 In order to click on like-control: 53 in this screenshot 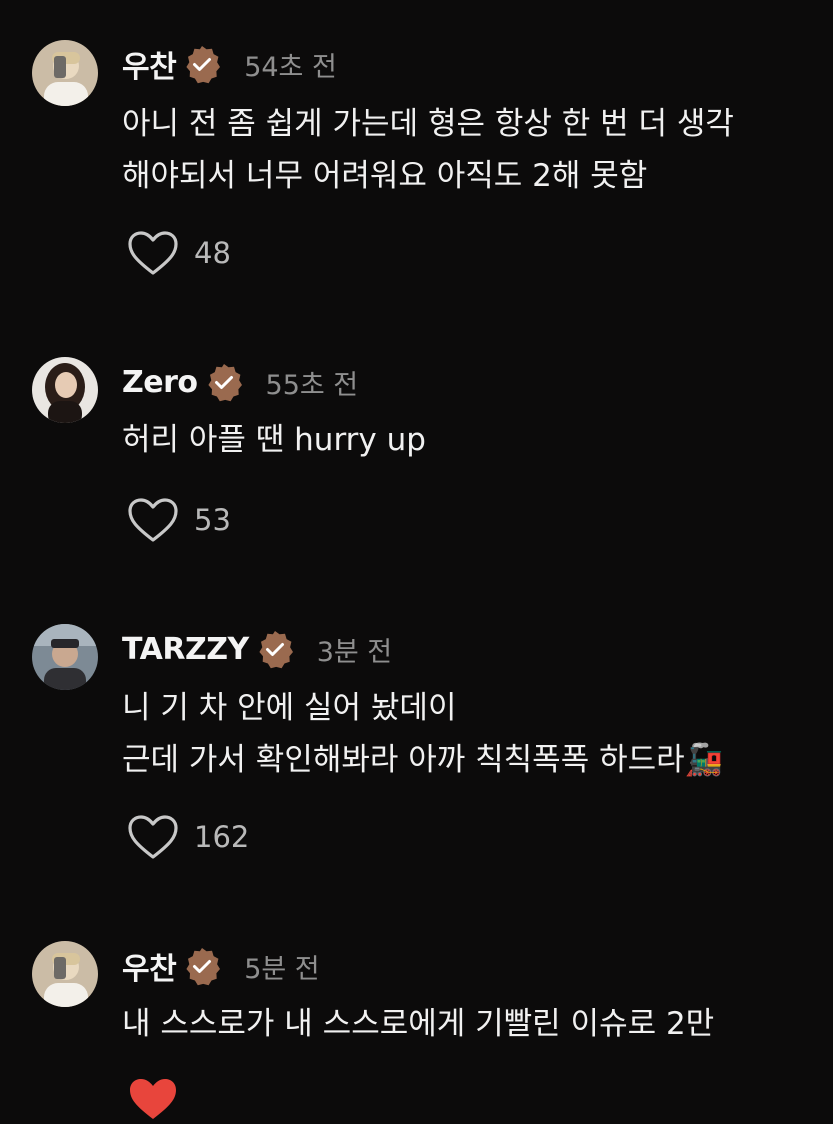, I will do `click(178, 520)`.